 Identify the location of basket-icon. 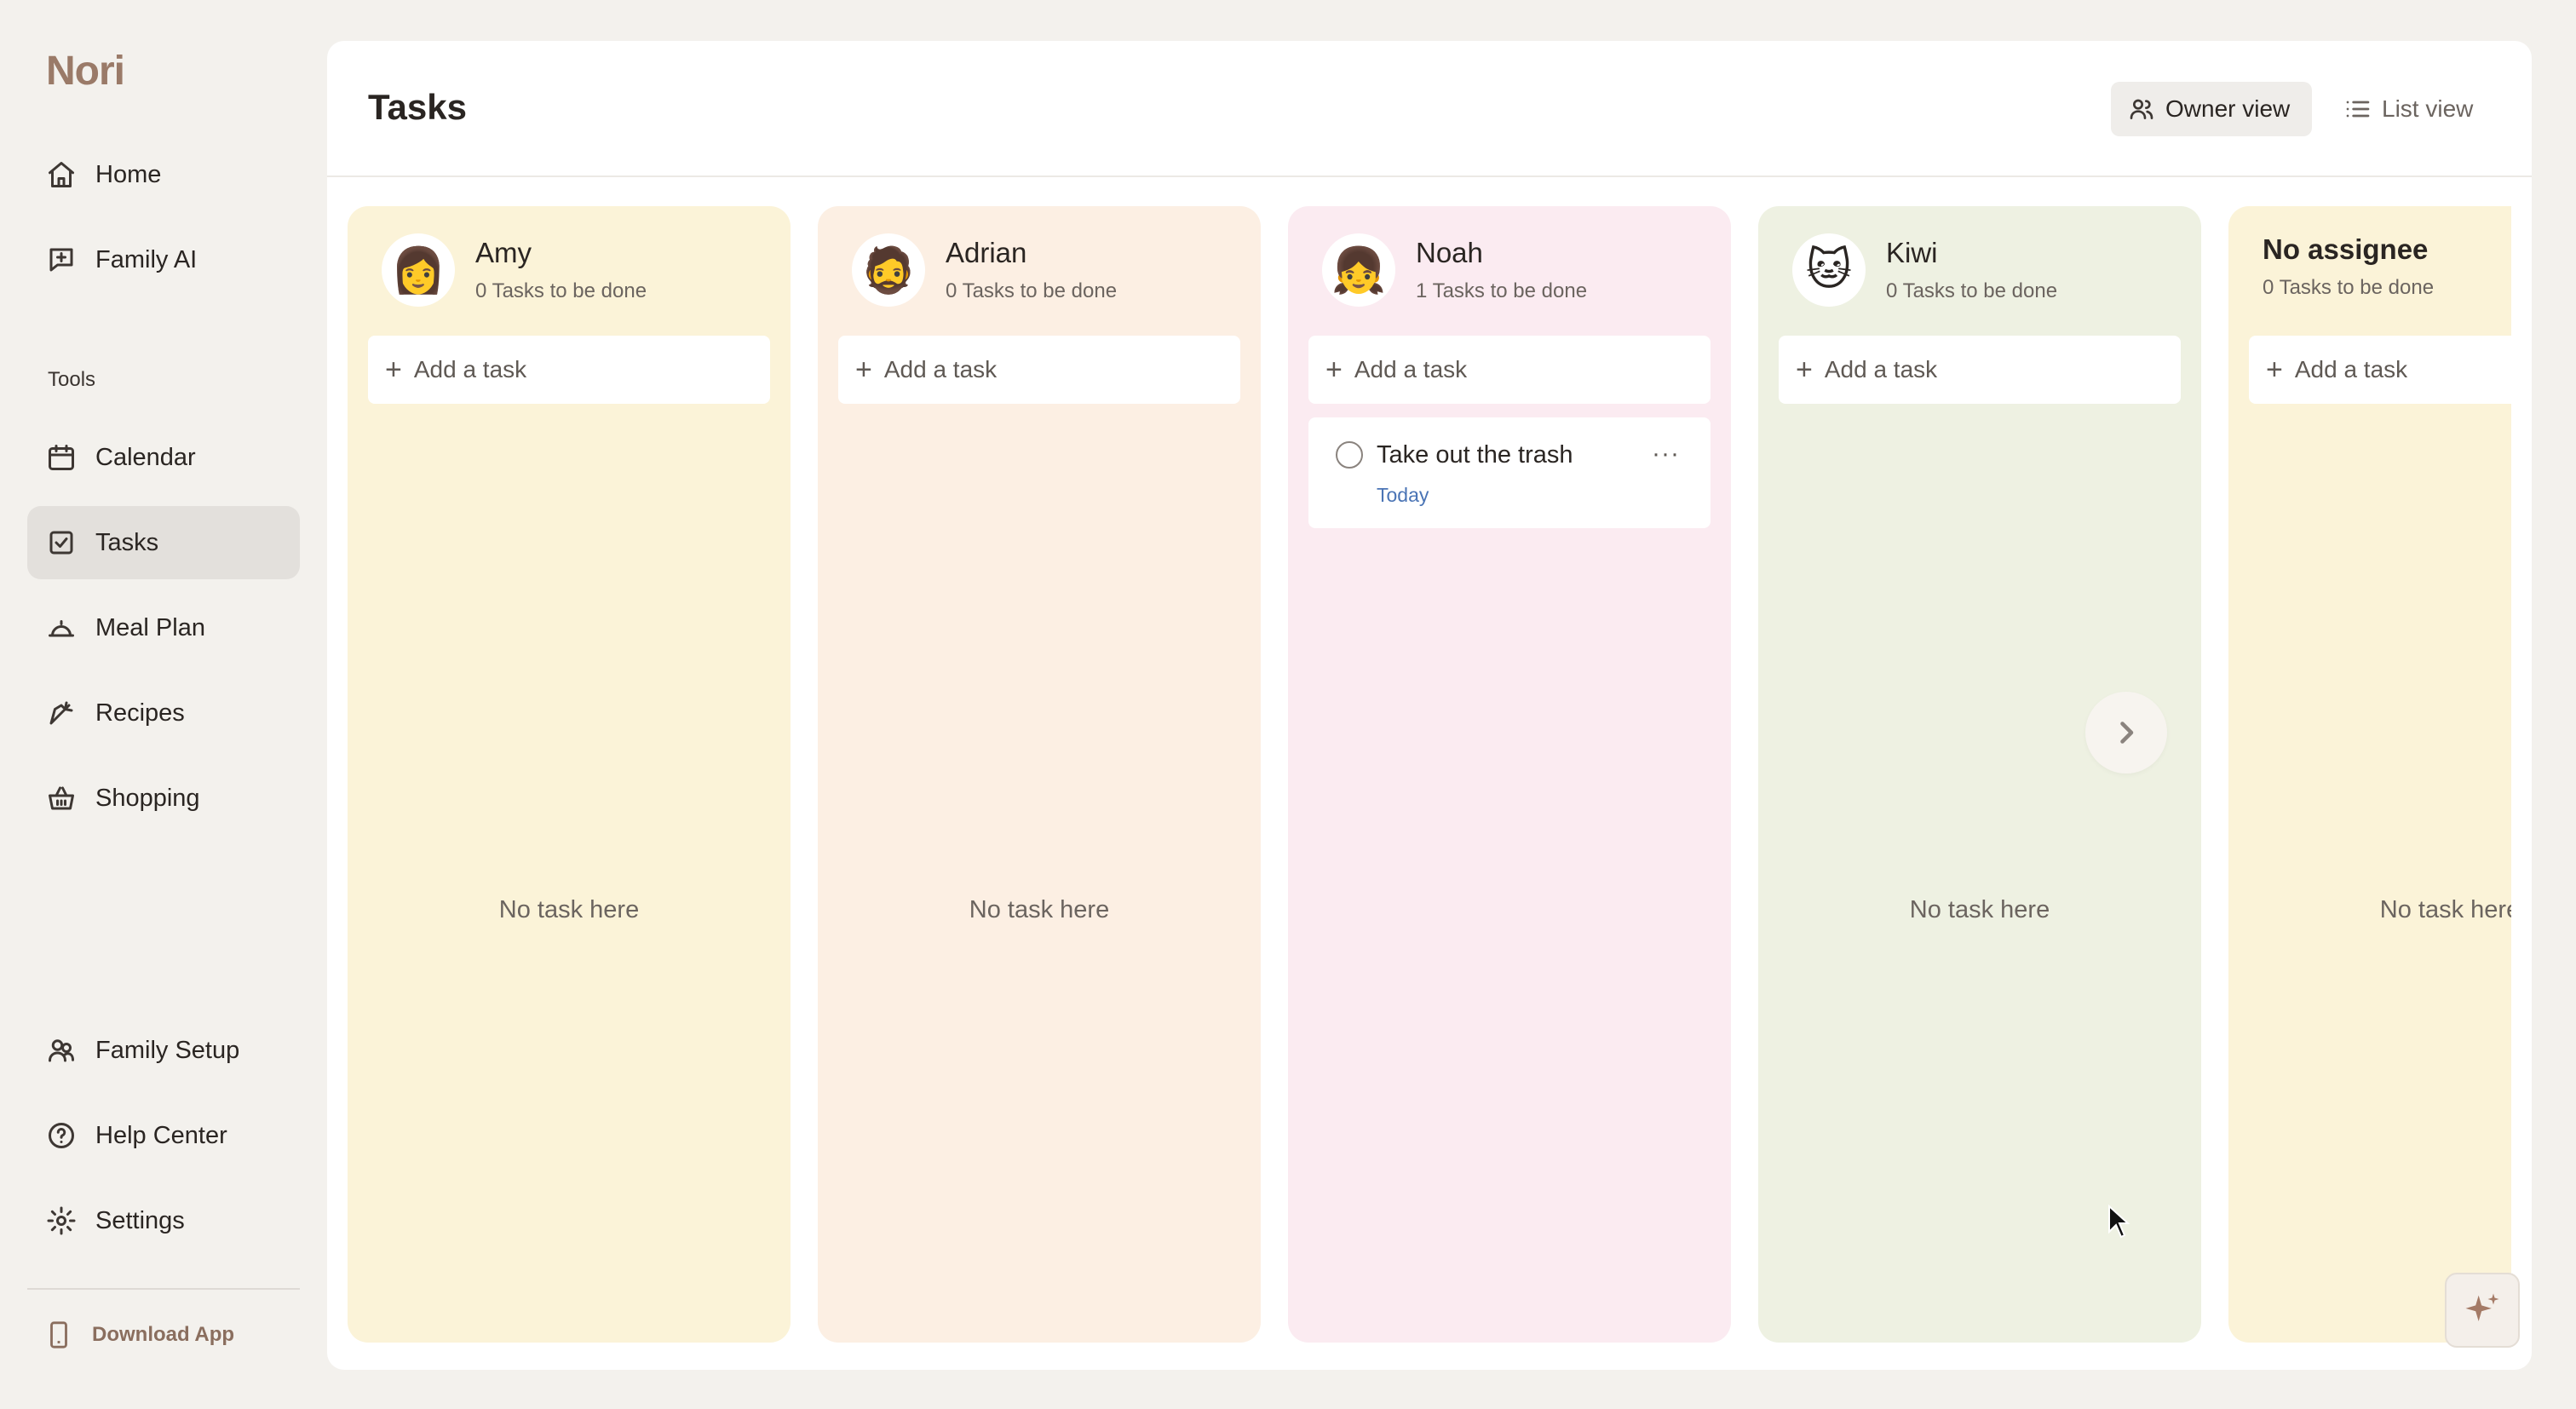
(61, 798).